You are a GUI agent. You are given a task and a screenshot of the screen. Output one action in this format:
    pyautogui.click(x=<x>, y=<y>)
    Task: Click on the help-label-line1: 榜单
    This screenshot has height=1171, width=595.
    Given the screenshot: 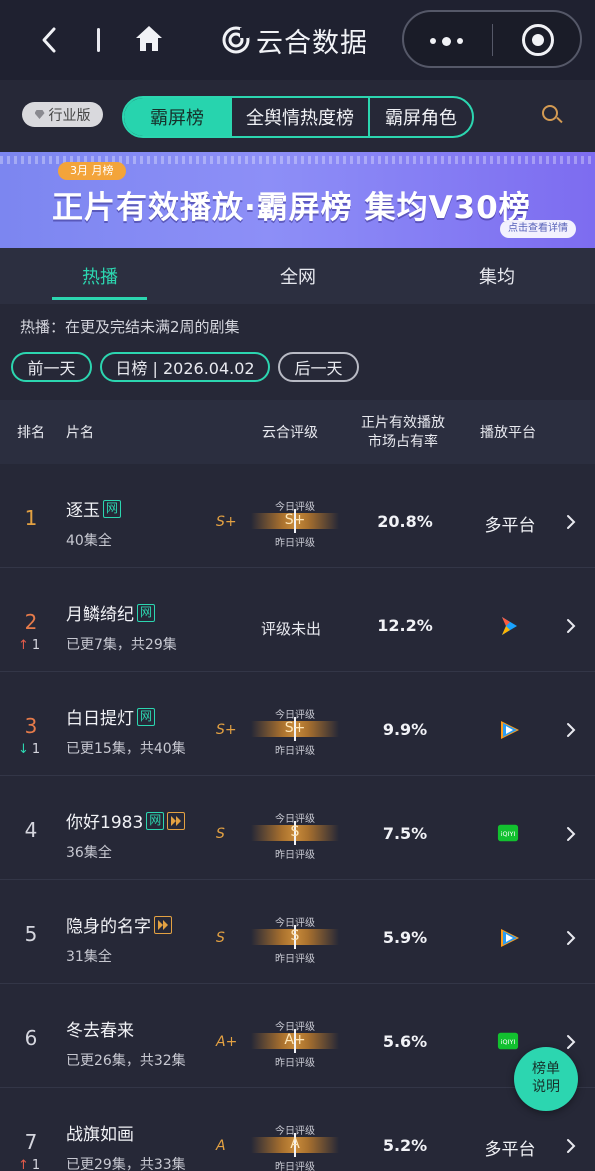 What is the action you would take?
    pyautogui.click(x=546, y=1069)
    